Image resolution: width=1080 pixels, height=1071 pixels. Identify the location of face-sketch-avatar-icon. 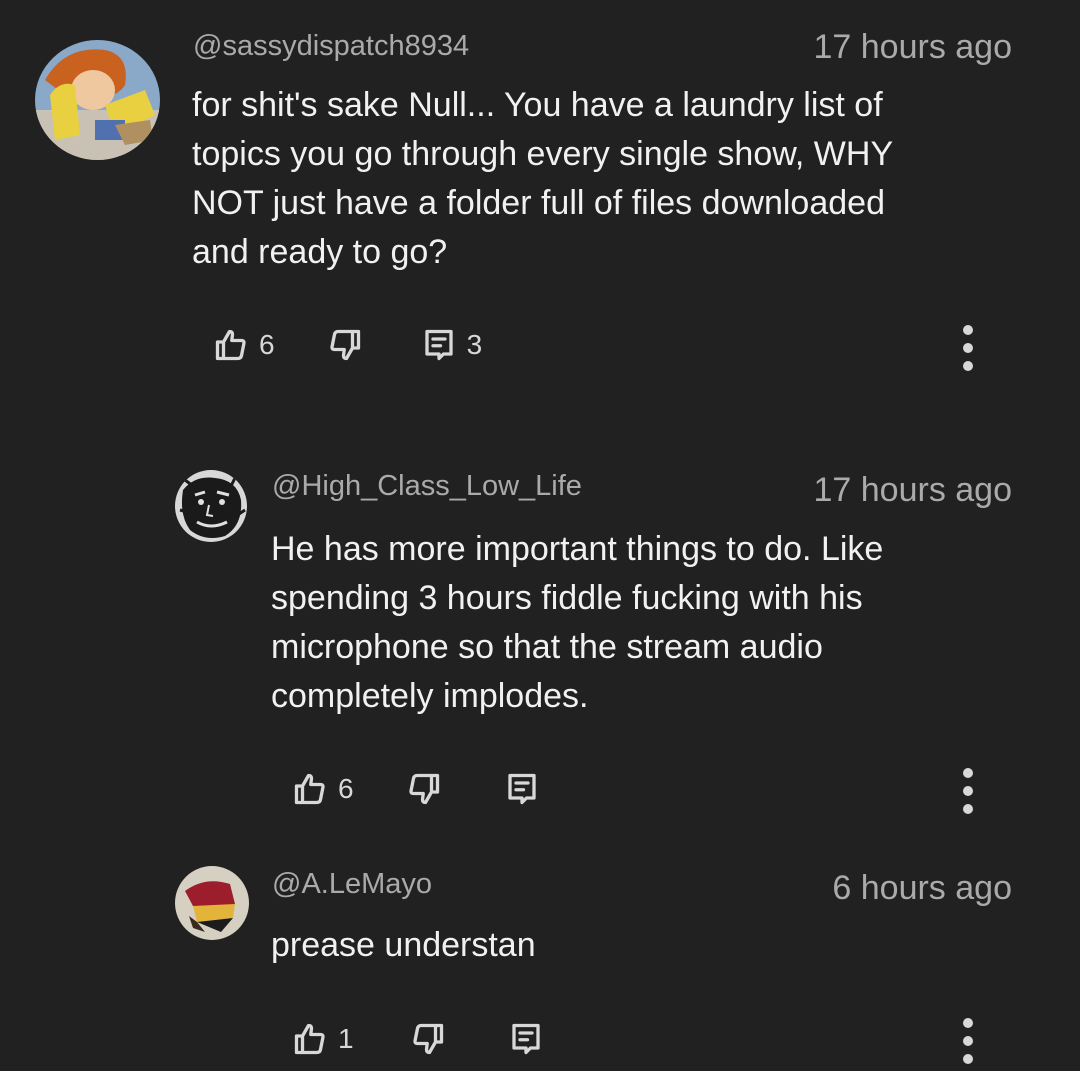
(211, 506).